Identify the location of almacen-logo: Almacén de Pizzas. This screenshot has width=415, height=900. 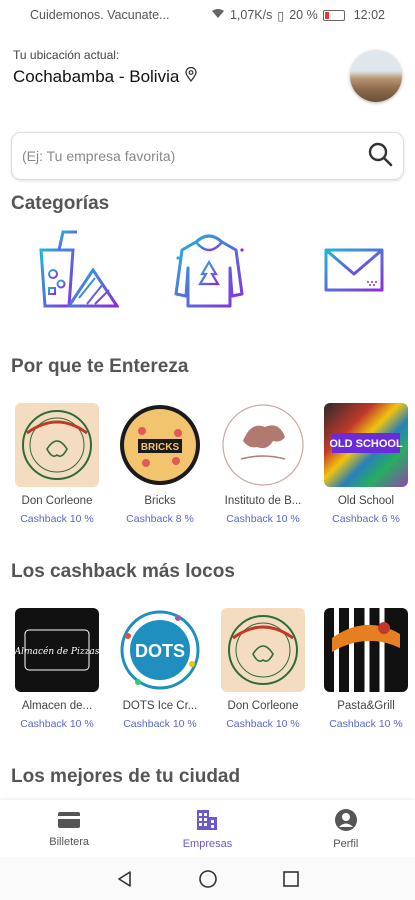
(57, 650).